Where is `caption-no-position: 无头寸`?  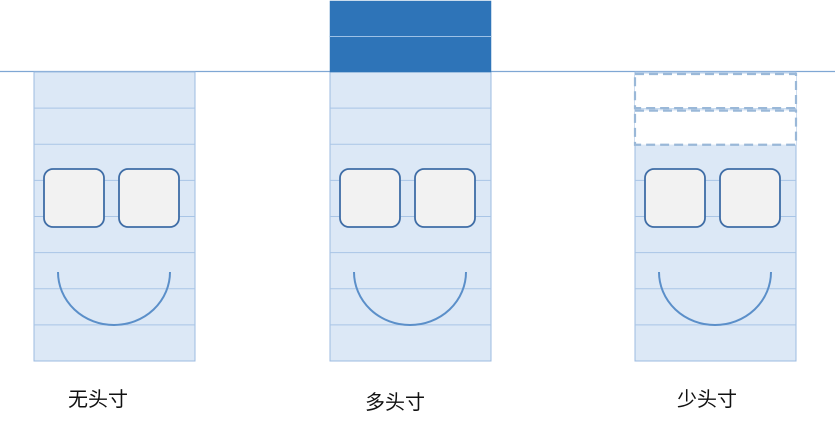 caption-no-position: 无头寸 is located at coordinates (98, 399).